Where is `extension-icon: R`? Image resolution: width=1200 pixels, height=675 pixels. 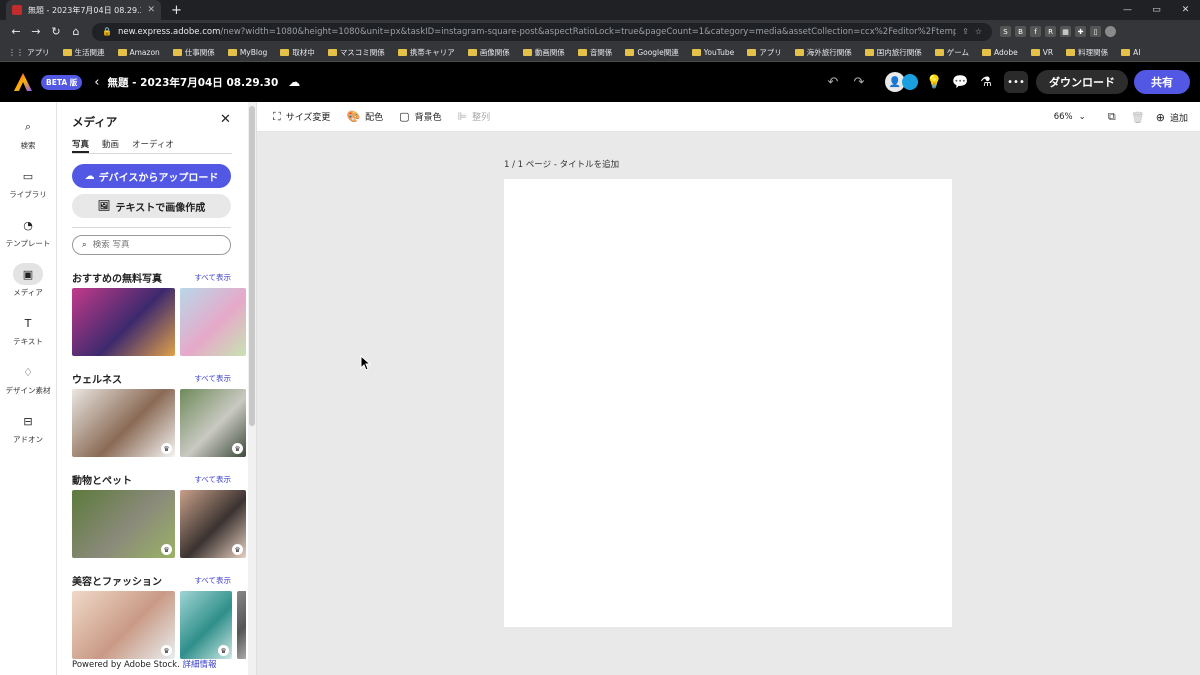 extension-icon: R is located at coordinates (1050, 31).